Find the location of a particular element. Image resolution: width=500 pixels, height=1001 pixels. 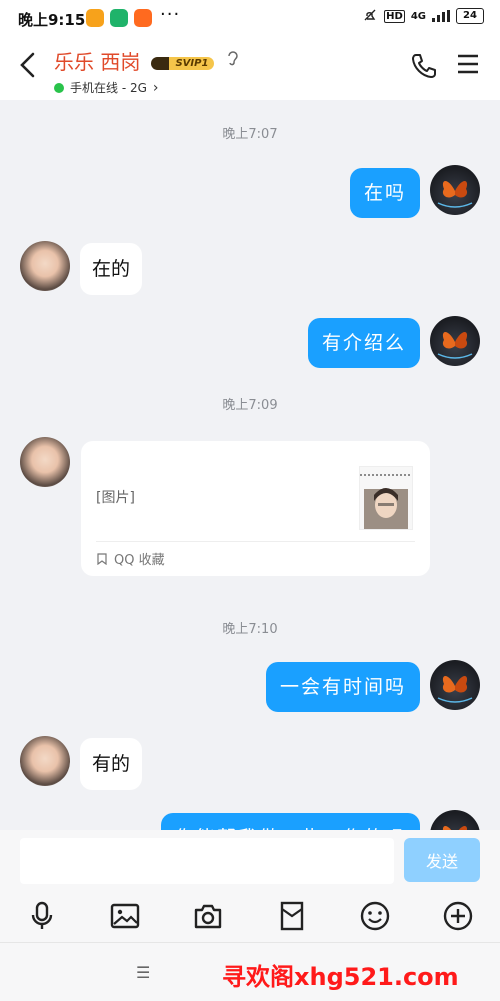

more-notifications: ··· is located at coordinates (170, 14).